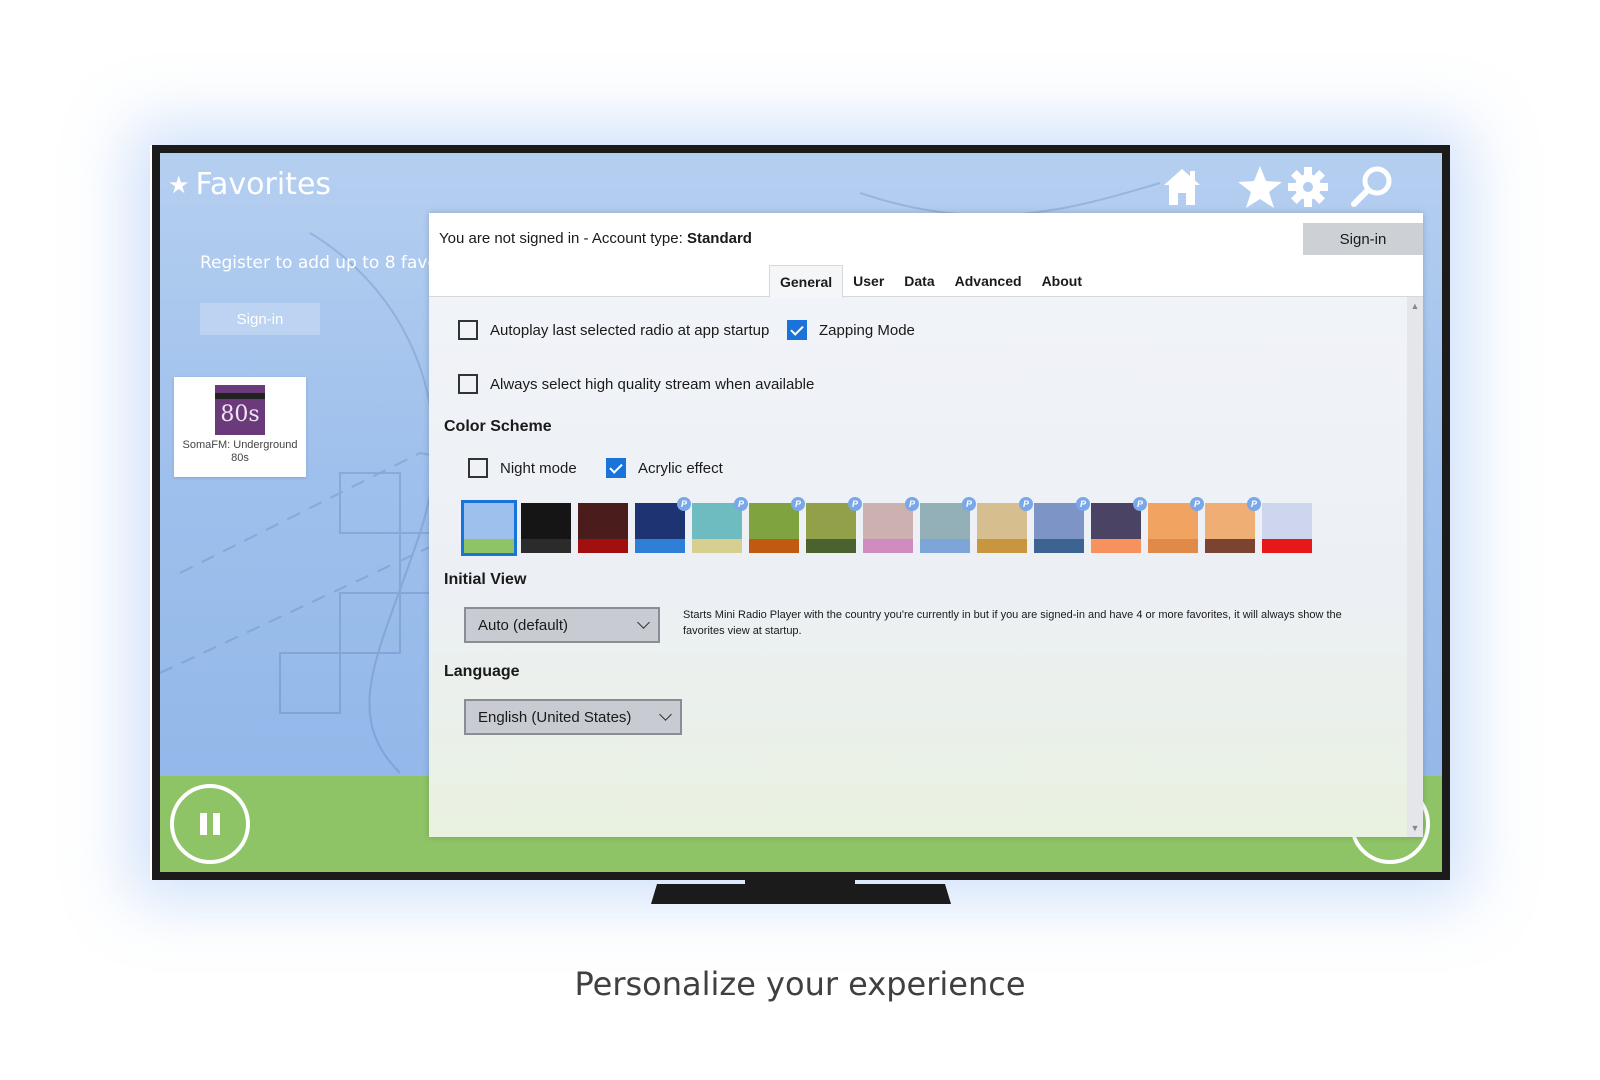  Describe the element at coordinates (319, 263) in the screenshot. I see `register-hint: Register to add up to 8 favo` at that location.